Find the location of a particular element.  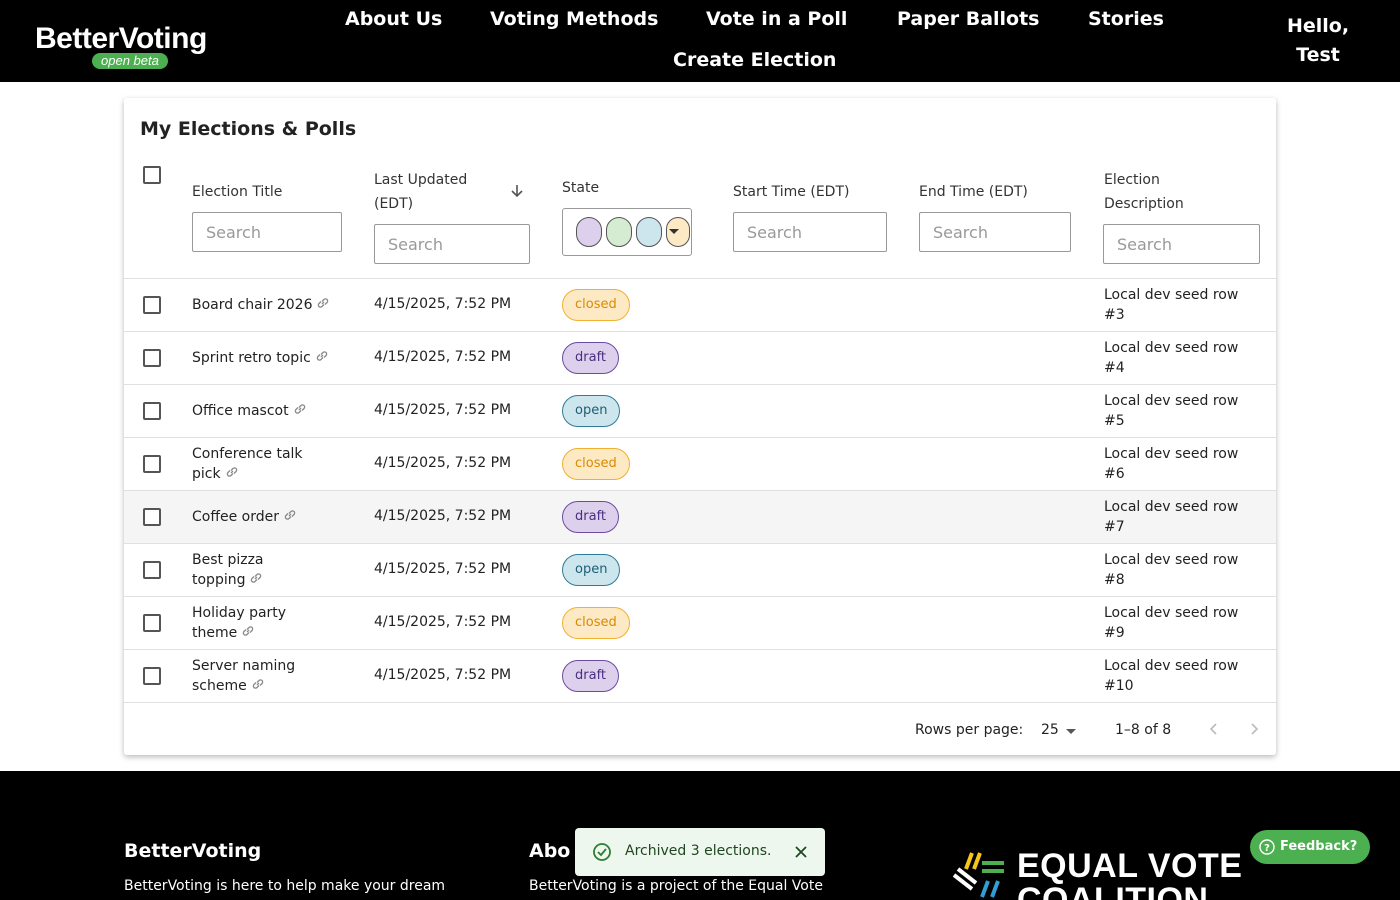

description-text: #10 is located at coordinates (1119, 686).